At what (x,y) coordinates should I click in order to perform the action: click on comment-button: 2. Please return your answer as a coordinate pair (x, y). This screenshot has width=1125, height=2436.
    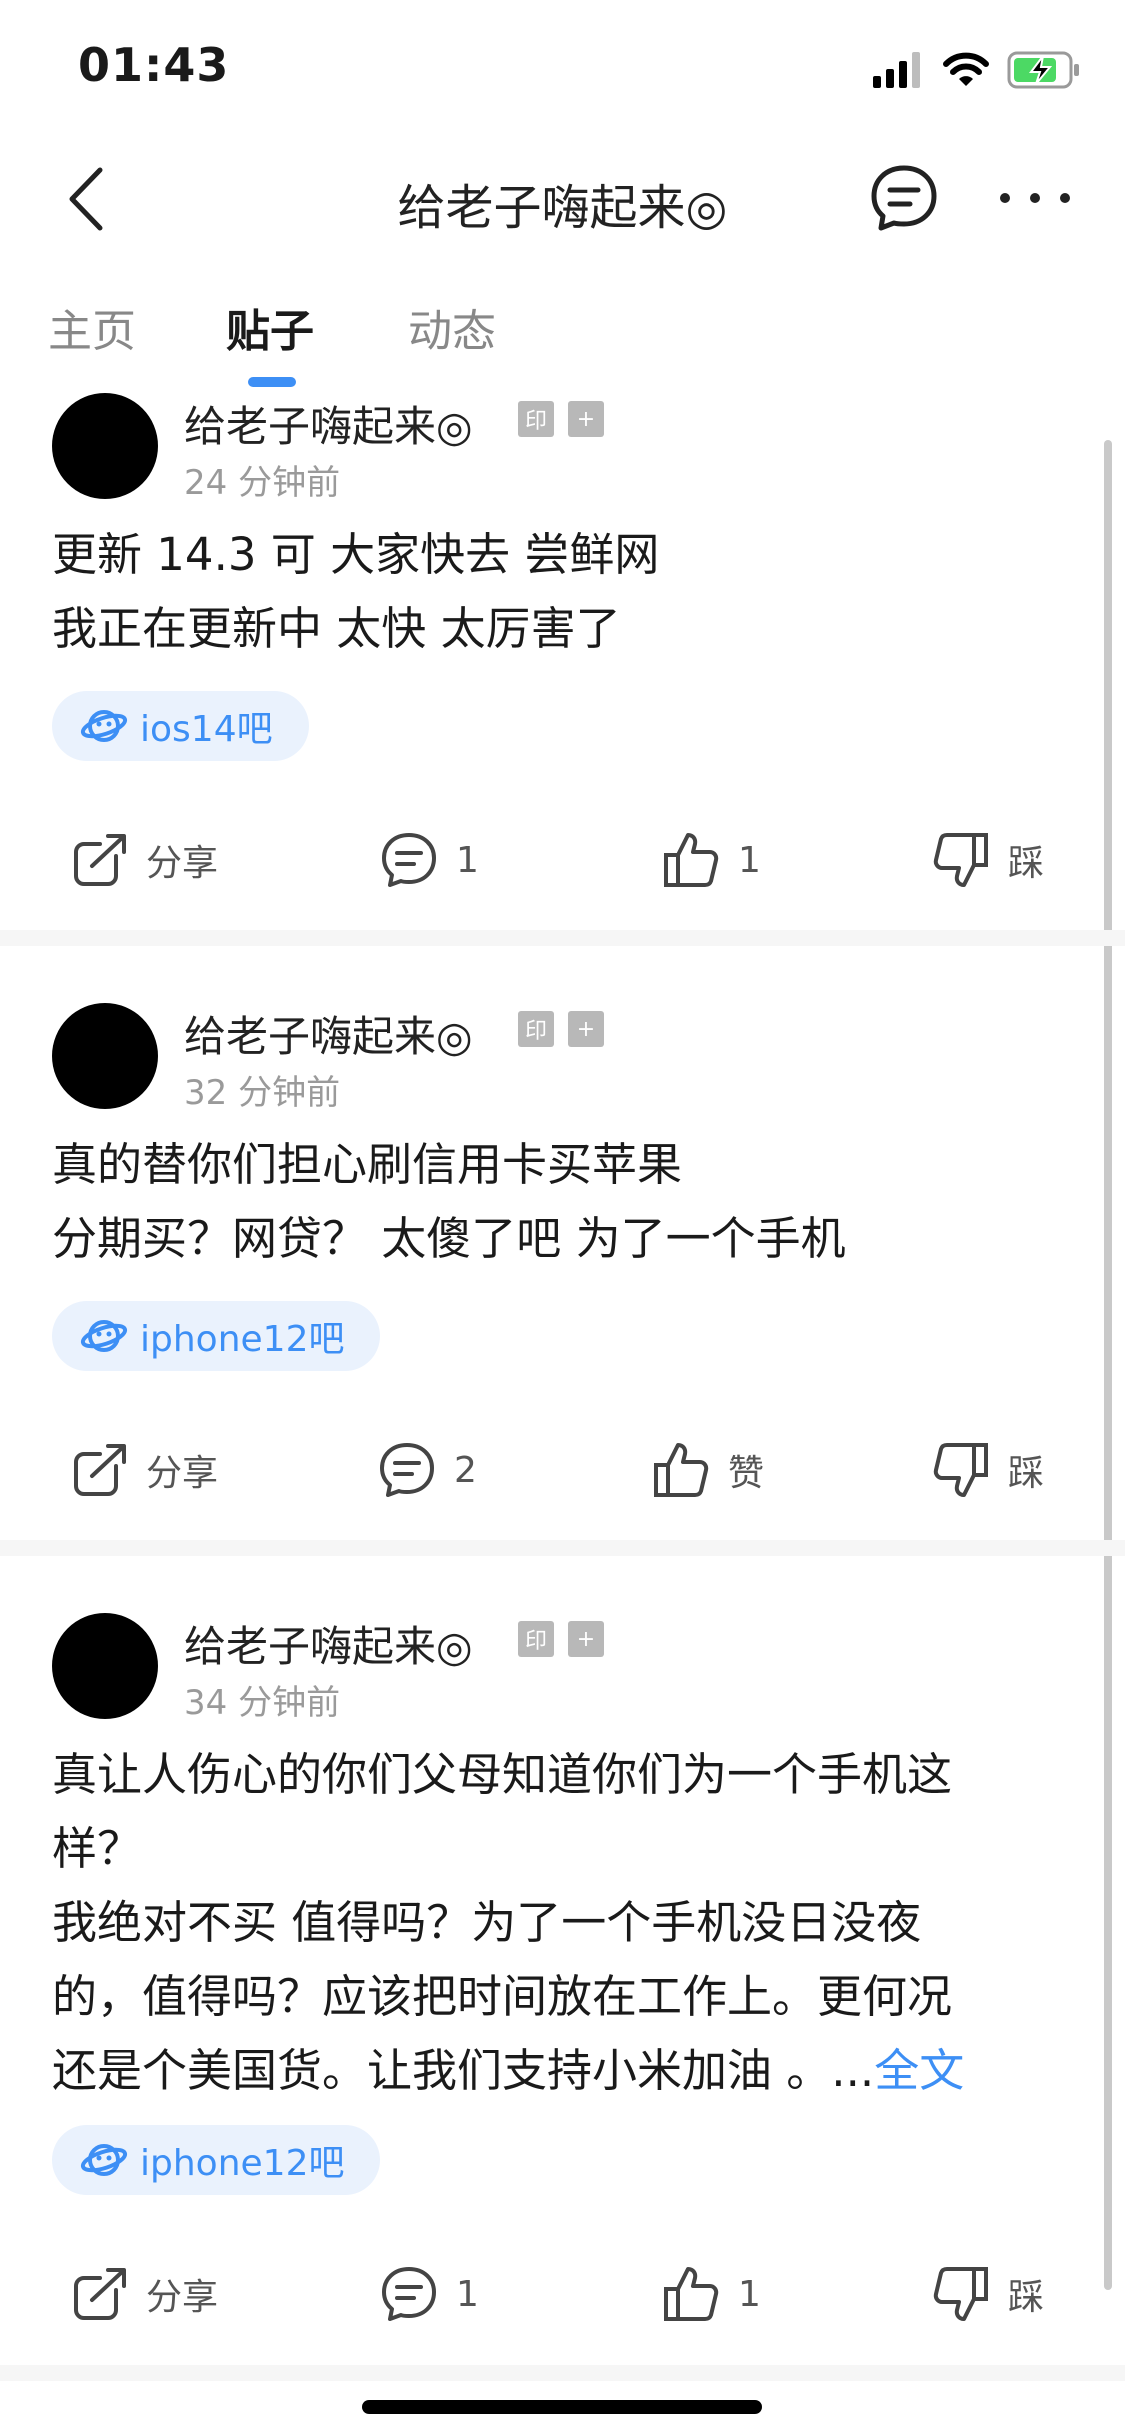
    Looking at the image, I should click on (427, 1470).